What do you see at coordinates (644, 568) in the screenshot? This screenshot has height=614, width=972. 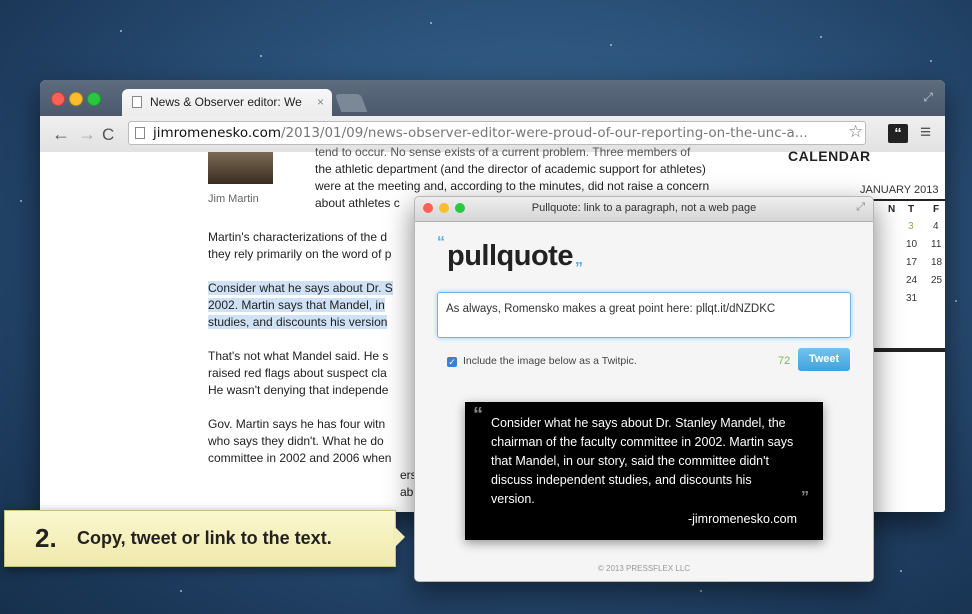 I see `popup-footer: © 2013 PRESSFLEX LLC` at bounding box center [644, 568].